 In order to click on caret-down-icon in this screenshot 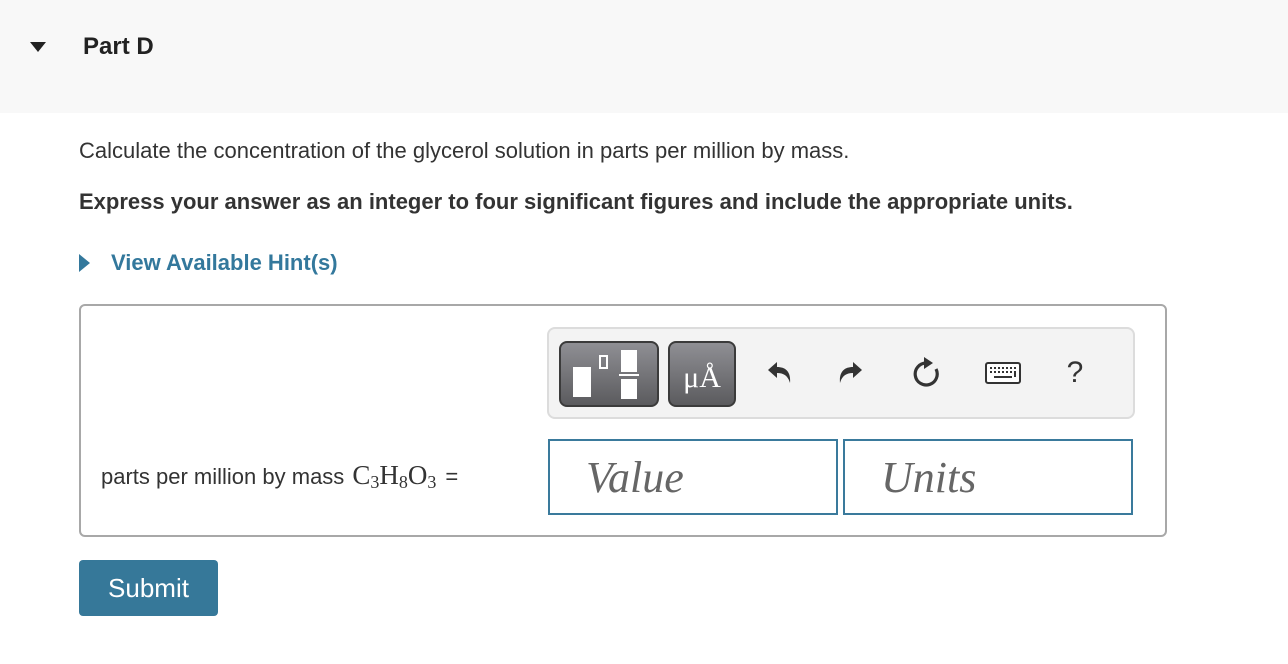, I will do `click(38, 47)`.